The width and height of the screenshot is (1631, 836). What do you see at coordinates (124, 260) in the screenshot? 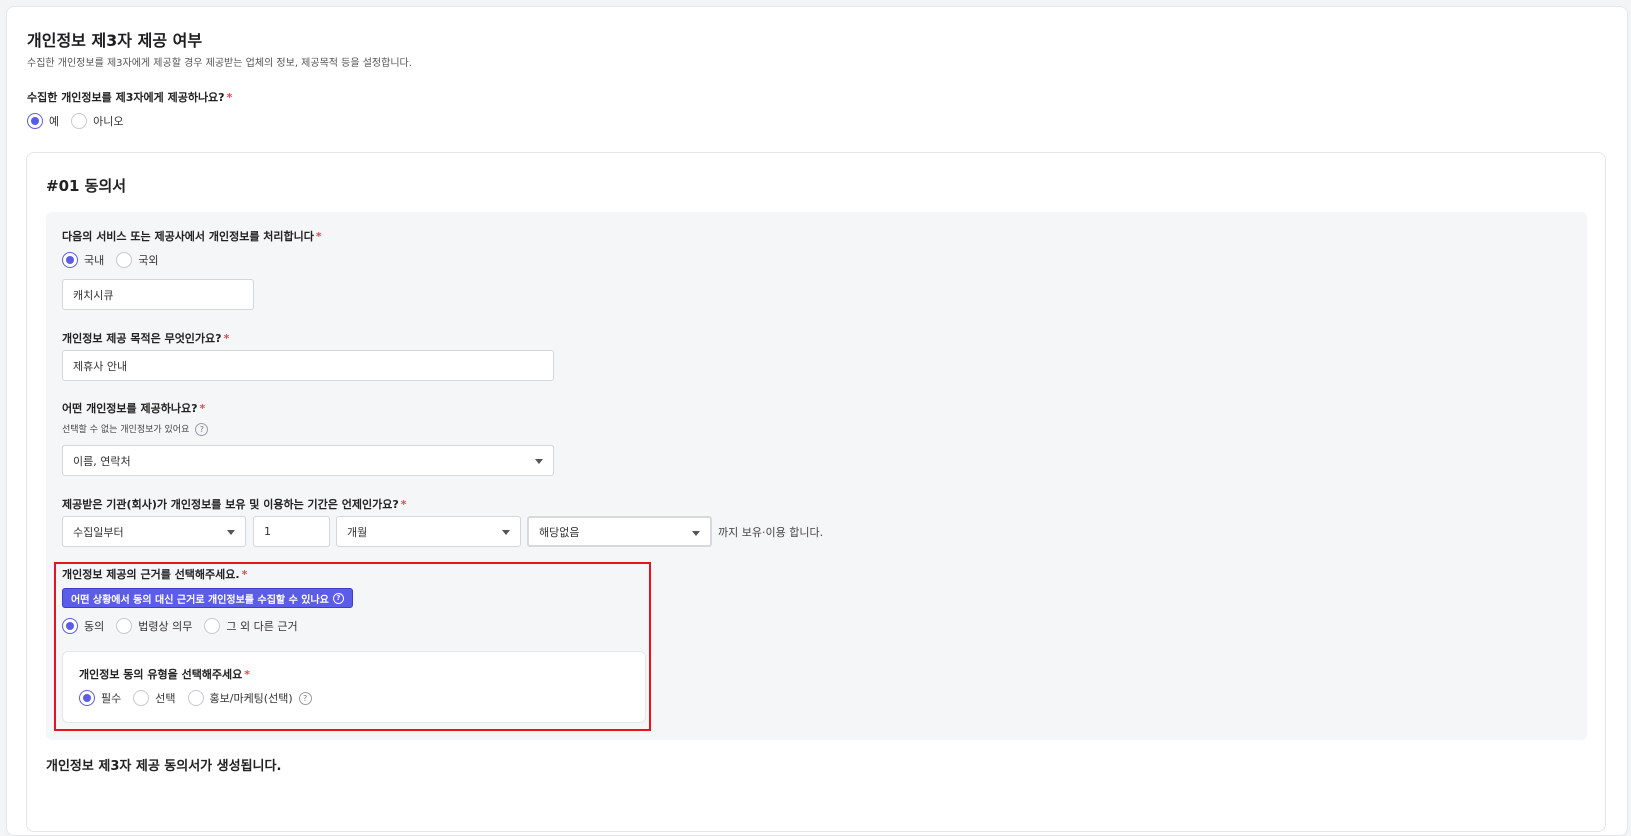
I see `radio-overseas-circle` at bounding box center [124, 260].